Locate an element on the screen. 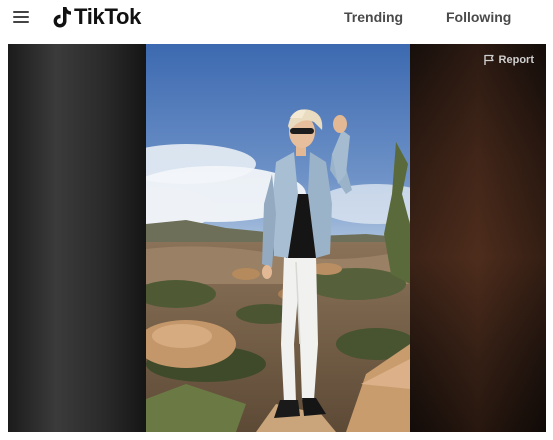 The image size is (553, 440). top-navigation-bar: TikTok Trending Following is located at coordinates (276, 18).